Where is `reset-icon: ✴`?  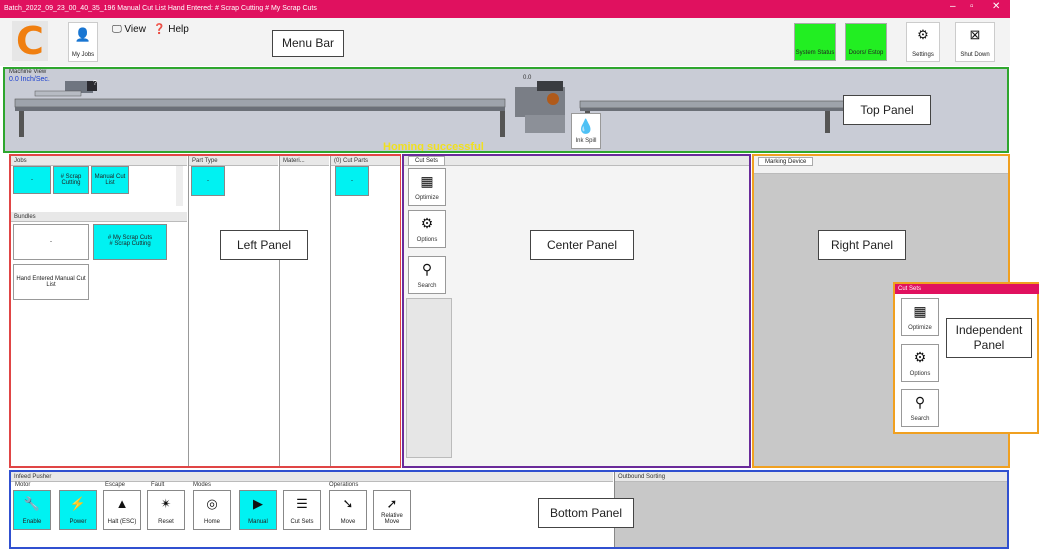
reset-icon: ✴ is located at coordinates (166, 503).